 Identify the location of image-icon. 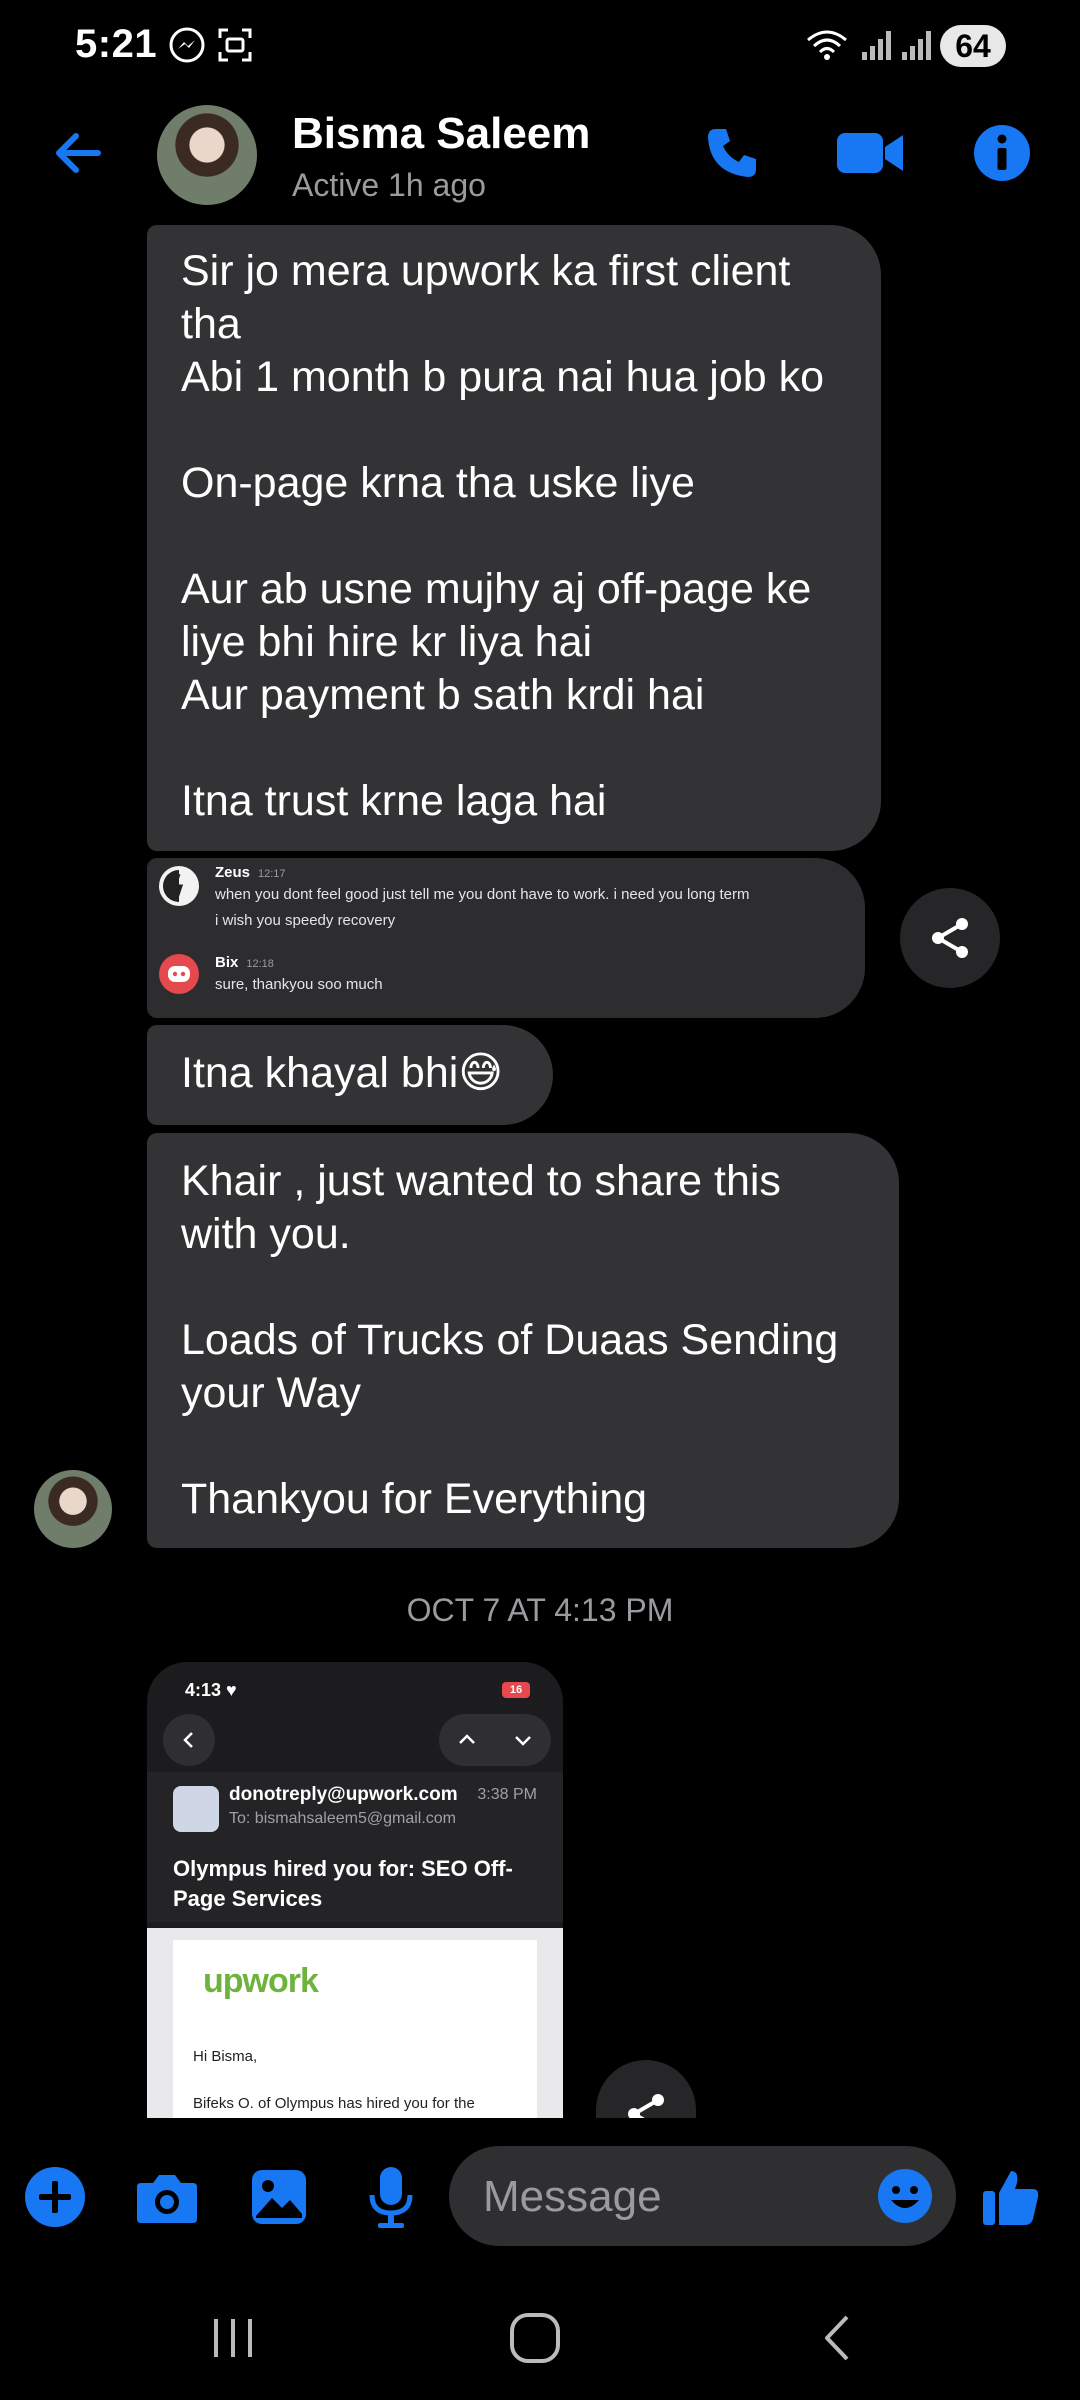
(279, 2197).